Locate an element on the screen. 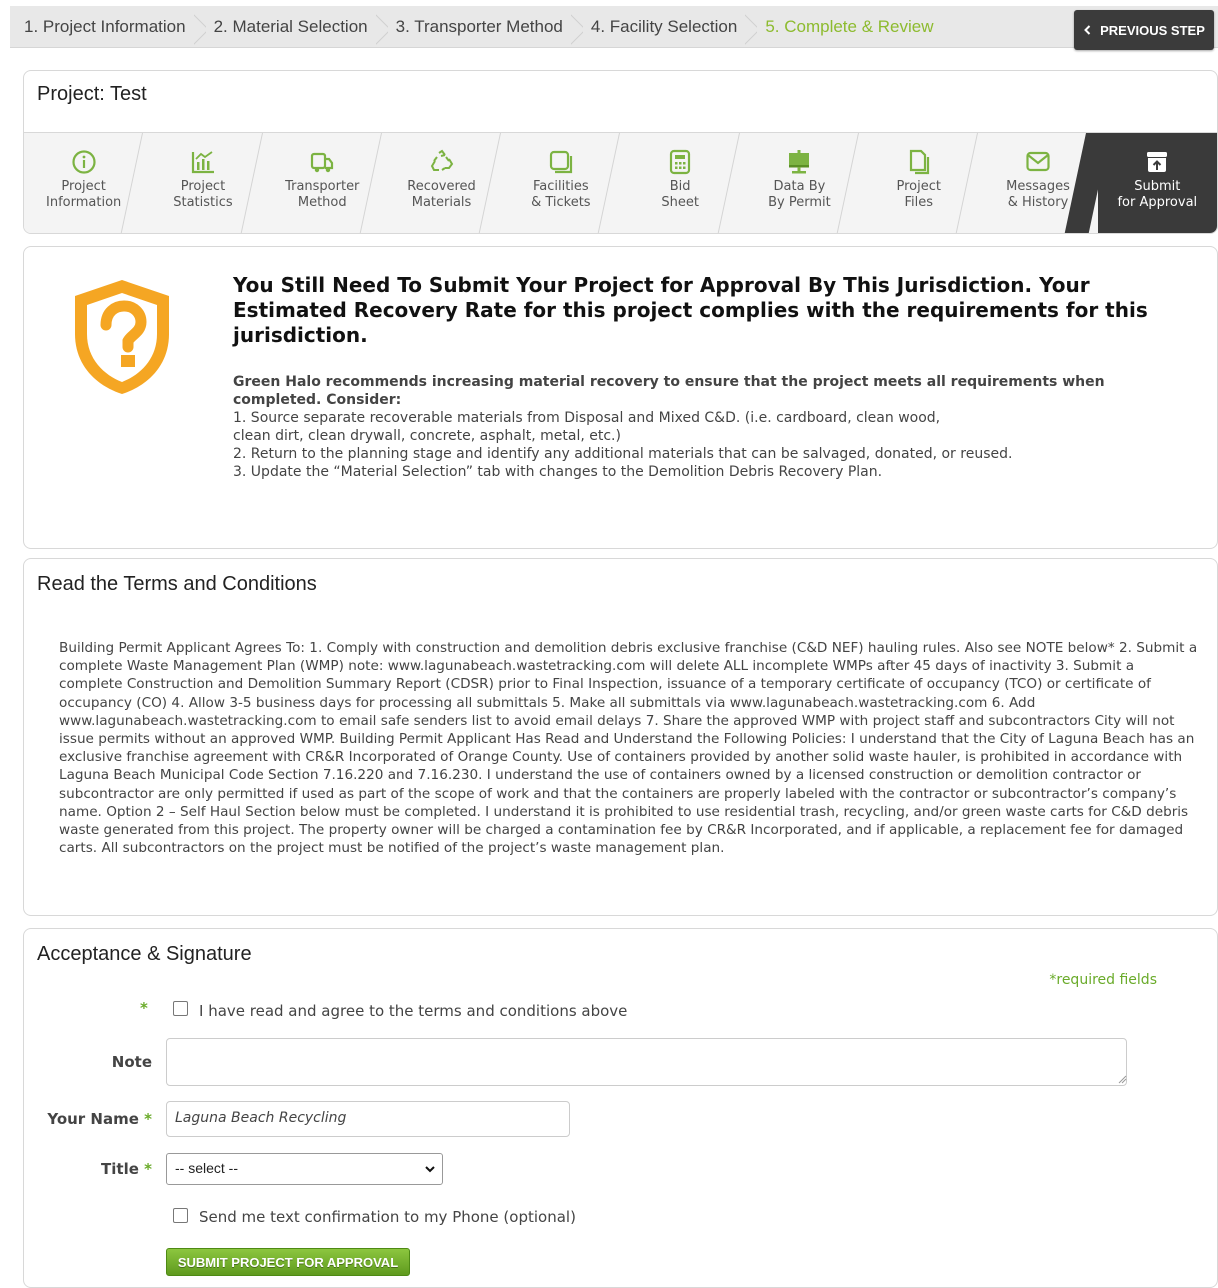  previous-step-button: PREVIOUS STEP is located at coordinates (1144, 30).